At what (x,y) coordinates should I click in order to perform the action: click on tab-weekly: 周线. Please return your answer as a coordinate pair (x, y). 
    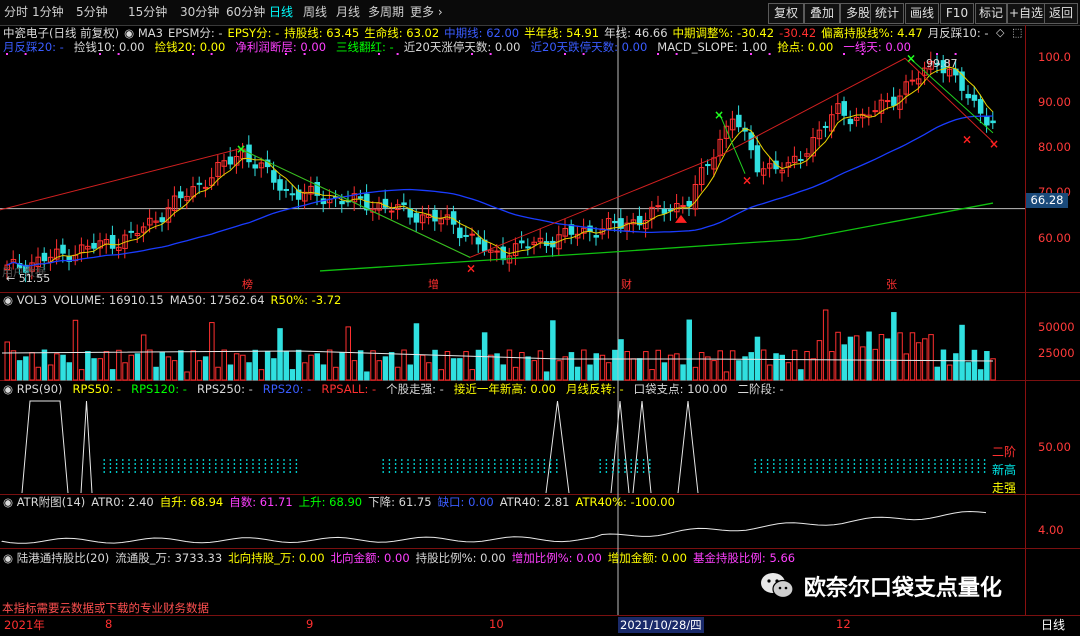
    Looking at the image, I should click on (315, 12).